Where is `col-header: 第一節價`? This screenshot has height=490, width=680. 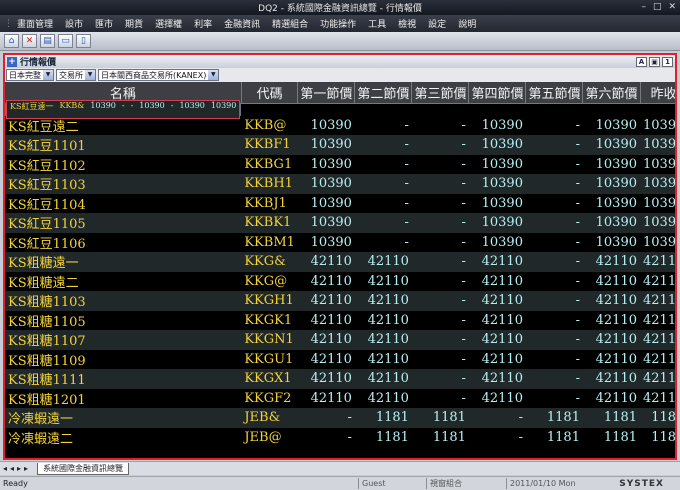
col-header: 第一節價 is located at coordinates (326, 93).